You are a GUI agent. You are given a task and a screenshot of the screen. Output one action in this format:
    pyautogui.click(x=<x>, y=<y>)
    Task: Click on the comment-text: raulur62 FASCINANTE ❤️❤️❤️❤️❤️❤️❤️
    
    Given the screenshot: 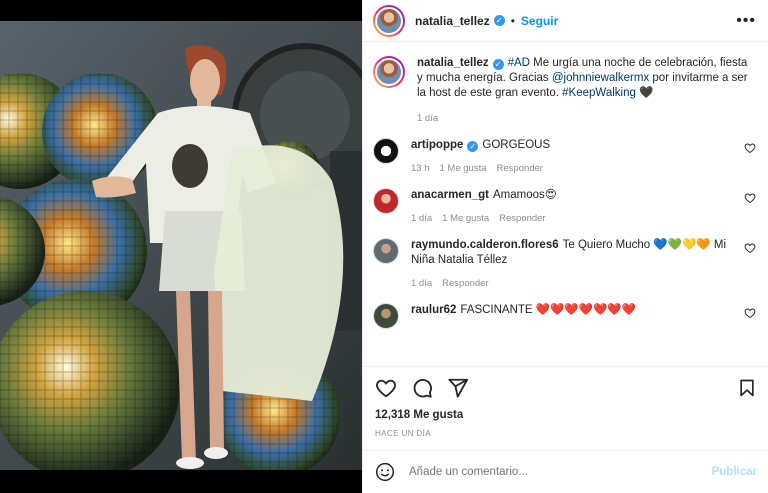 What is the action you would take?
    pyautogui.click(x=571, y=310)
    